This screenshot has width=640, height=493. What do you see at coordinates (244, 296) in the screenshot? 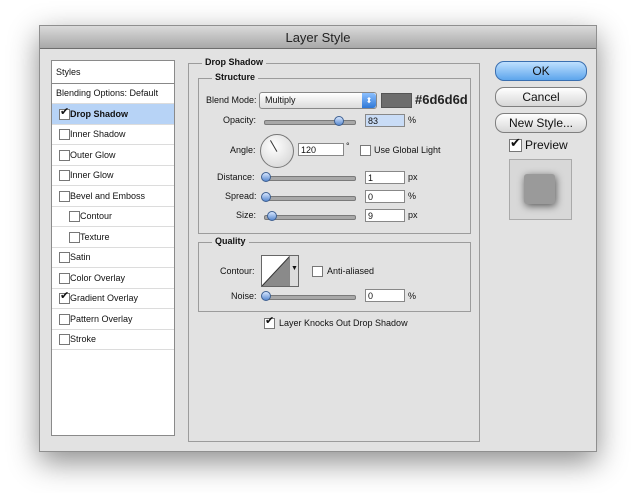
I see `noise-label: Noise:` at bounding box center [244, 296].